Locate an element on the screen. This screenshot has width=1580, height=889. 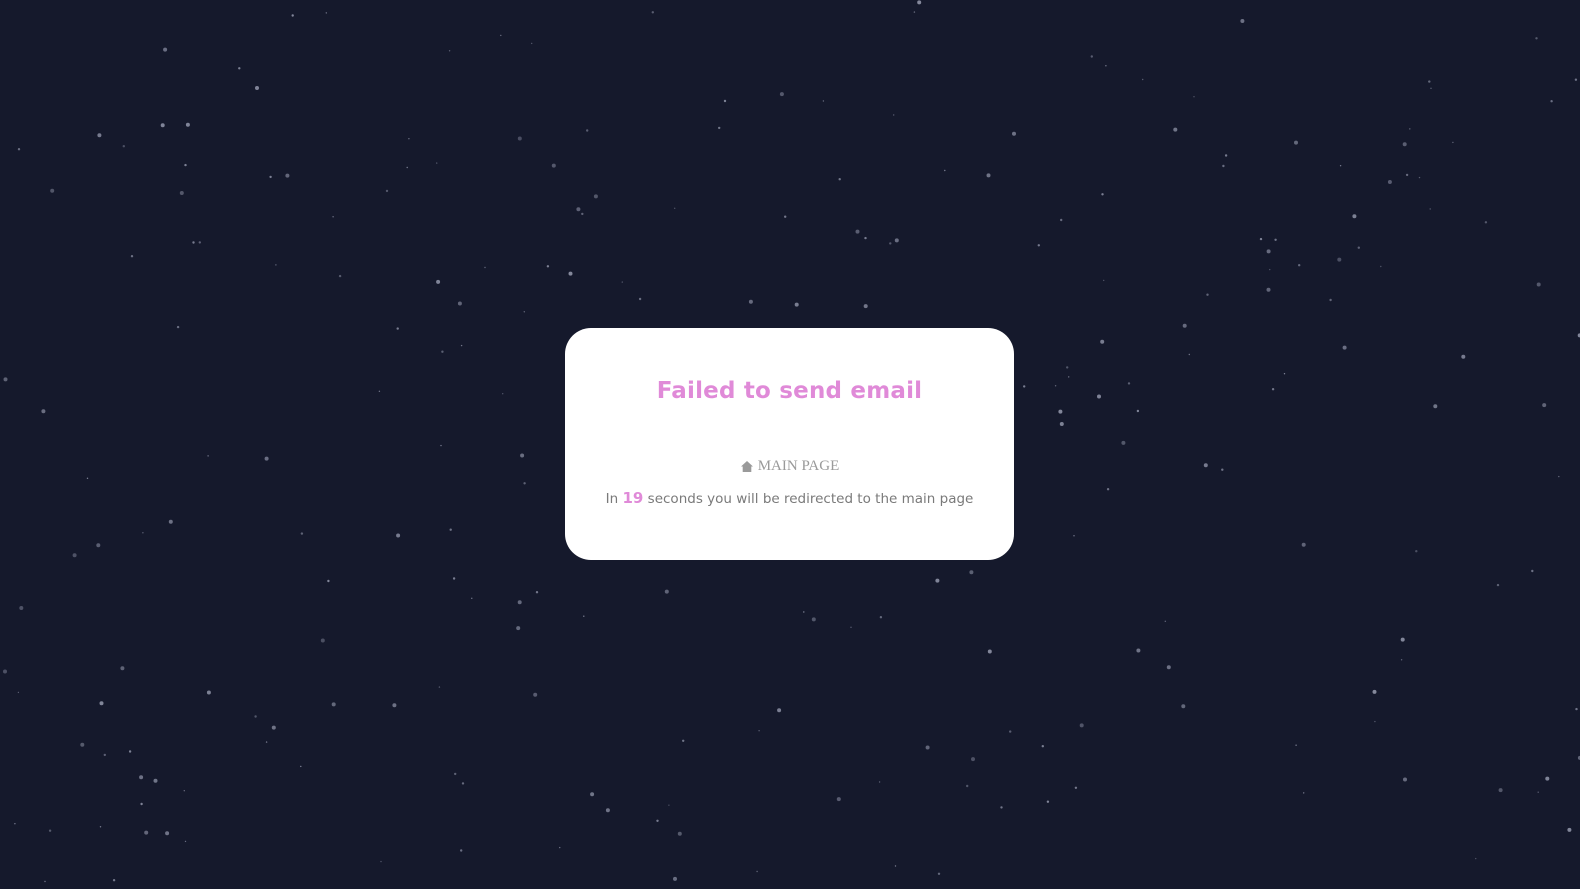
main-page-label: MAIN PAGE is located at coordinates (798, 466).